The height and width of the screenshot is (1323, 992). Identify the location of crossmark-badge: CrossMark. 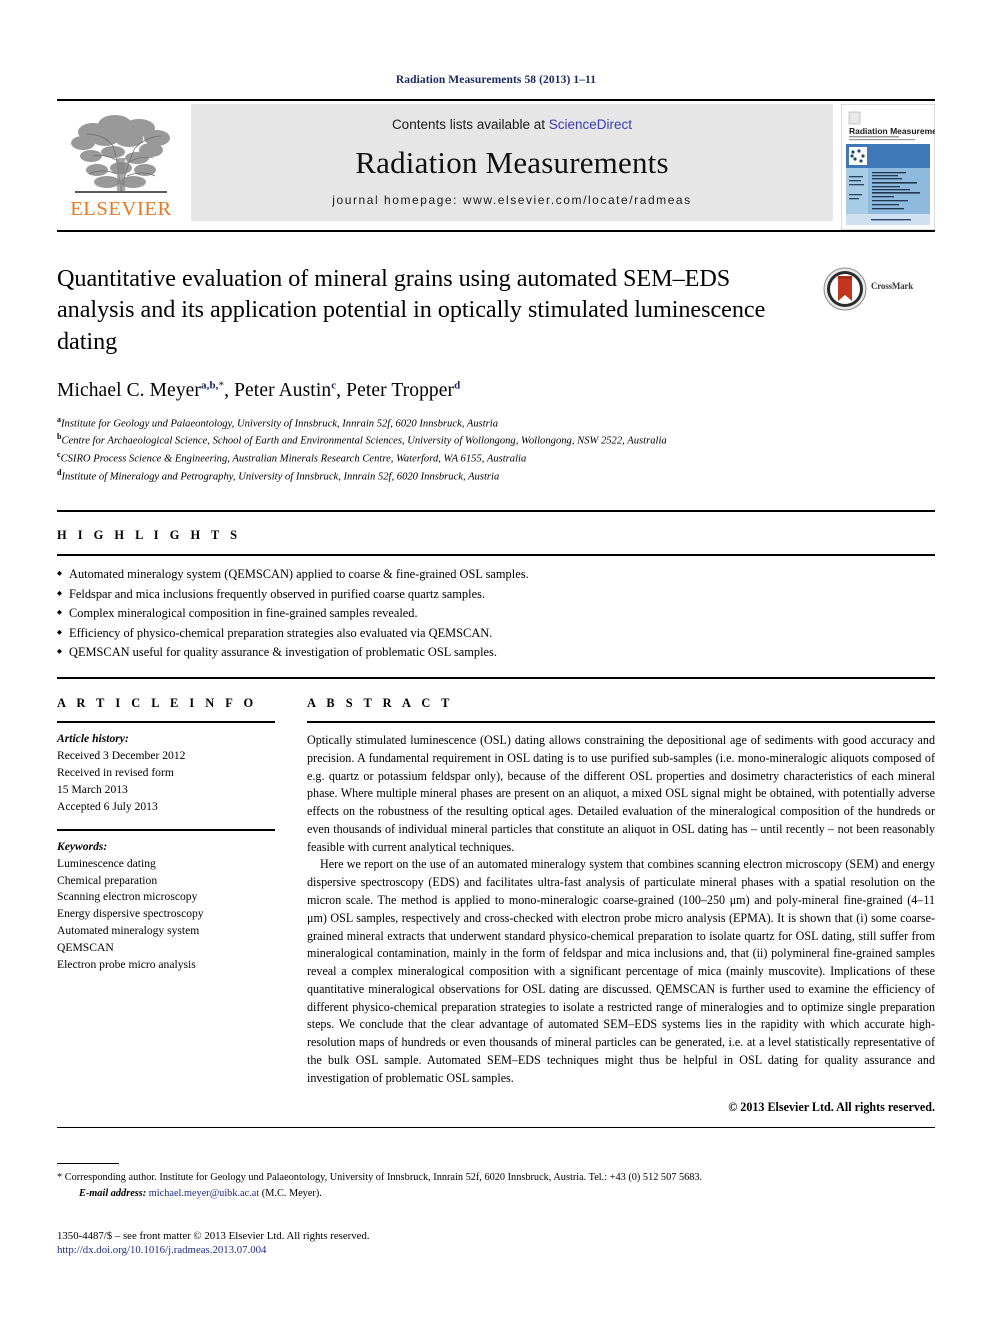
(879, 310).